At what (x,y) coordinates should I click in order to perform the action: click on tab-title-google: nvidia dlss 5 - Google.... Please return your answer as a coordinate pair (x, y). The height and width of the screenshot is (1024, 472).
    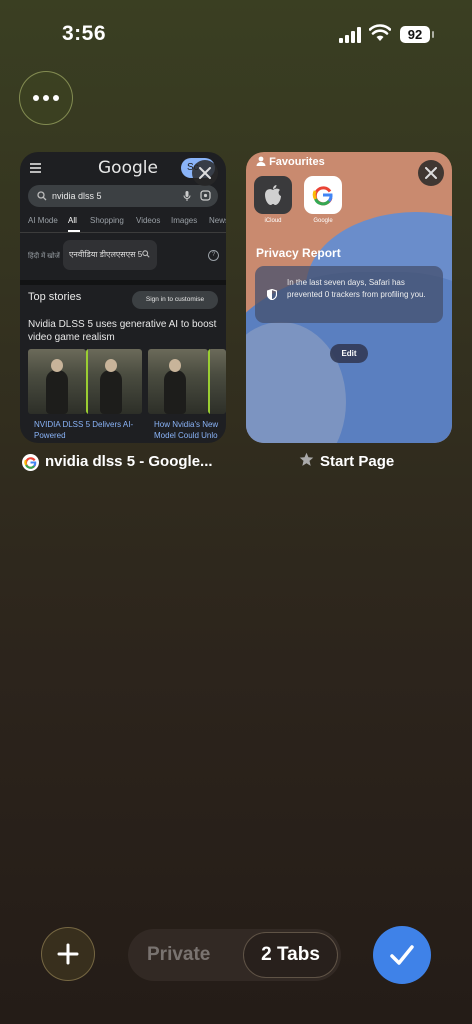
    Looking at the image, I should click on (117, 462).